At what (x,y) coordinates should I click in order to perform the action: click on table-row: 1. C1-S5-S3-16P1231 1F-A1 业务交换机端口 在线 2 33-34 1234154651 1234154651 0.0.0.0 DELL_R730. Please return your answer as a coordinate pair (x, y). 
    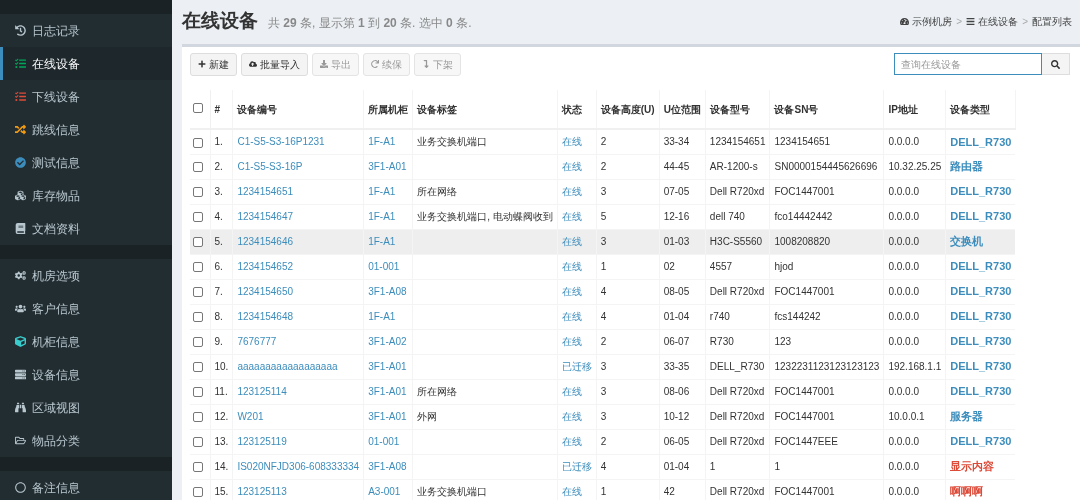
    Looking at the image, I should click on (603, 141).